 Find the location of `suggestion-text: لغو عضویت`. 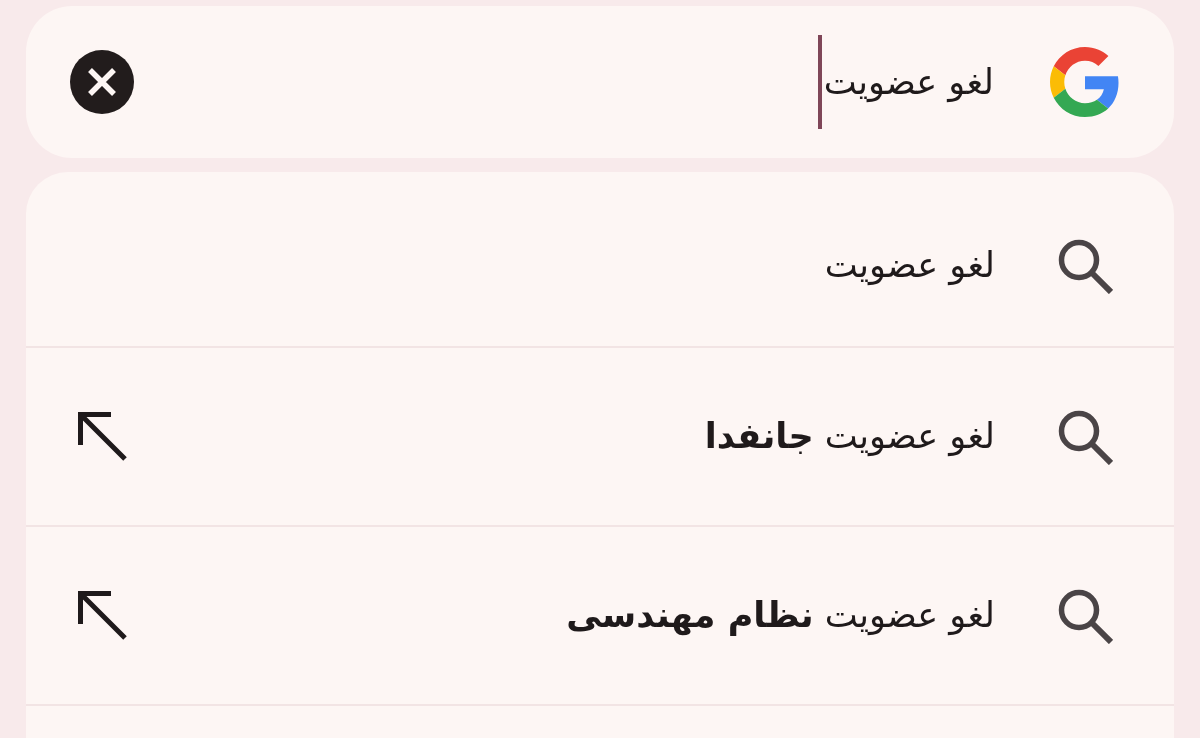

suggestion-text: لغو عضویت is located at coordinates (909, 266).